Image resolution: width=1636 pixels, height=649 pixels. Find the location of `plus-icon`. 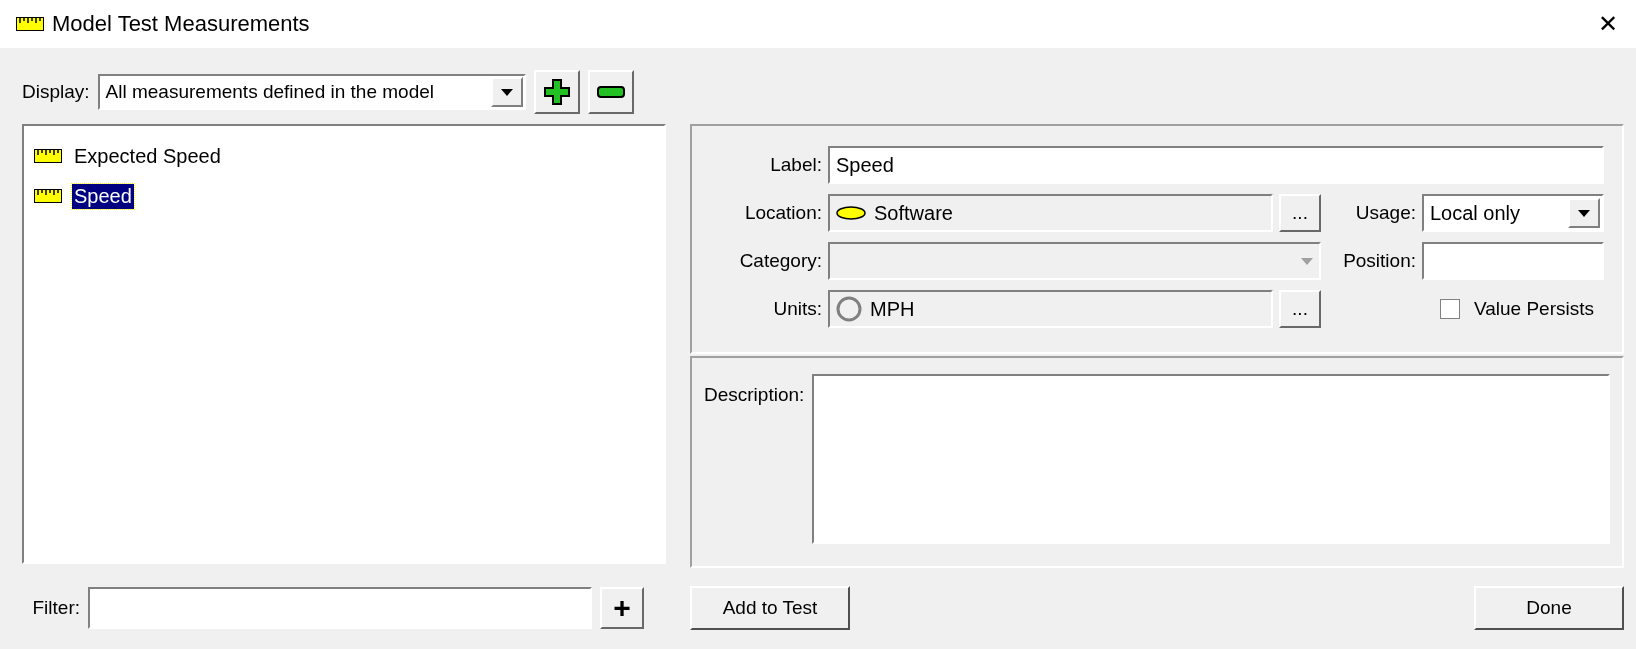

plus-icon is located at coordinates (556, 92).